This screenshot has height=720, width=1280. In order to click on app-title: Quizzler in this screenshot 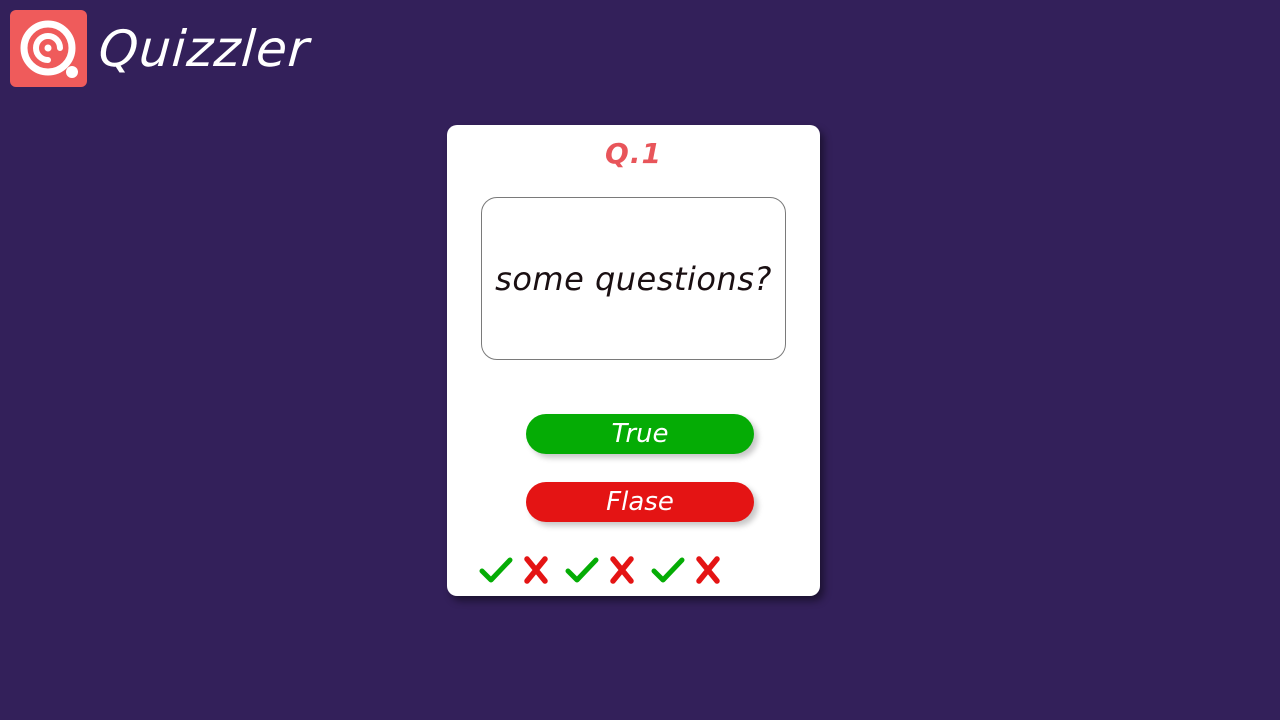, I will do `click(204, 48)`.